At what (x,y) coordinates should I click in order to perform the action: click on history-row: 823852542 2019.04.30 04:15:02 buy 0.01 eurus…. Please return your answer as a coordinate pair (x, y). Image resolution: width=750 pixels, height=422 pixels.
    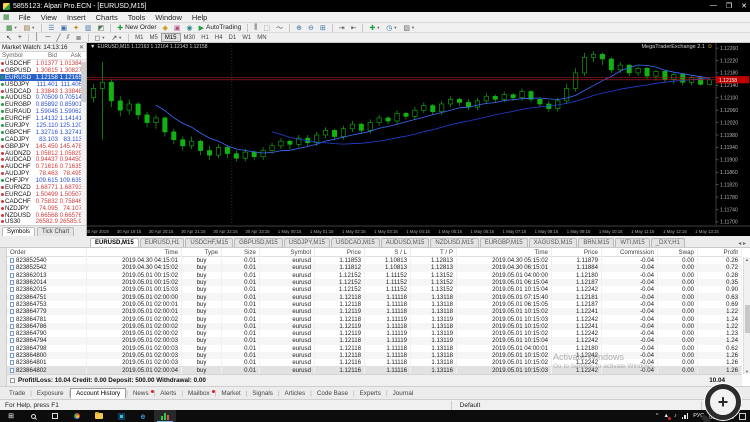
    Looking at the image, I should click on (374, 268).